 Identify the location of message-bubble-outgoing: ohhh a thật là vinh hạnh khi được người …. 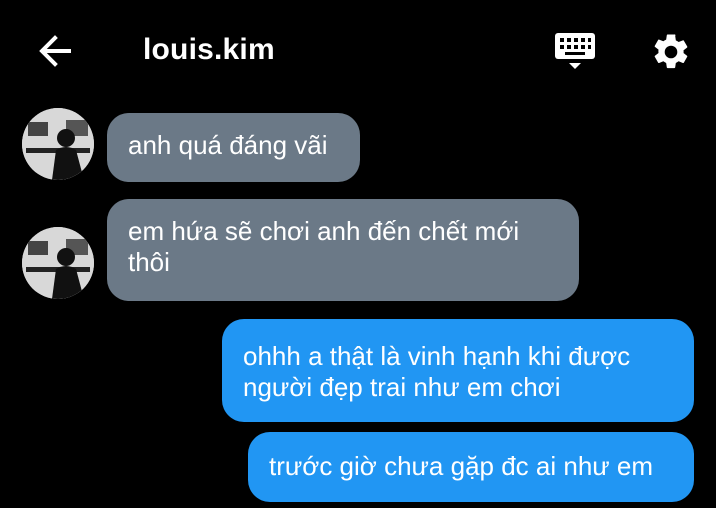
(458, 370).